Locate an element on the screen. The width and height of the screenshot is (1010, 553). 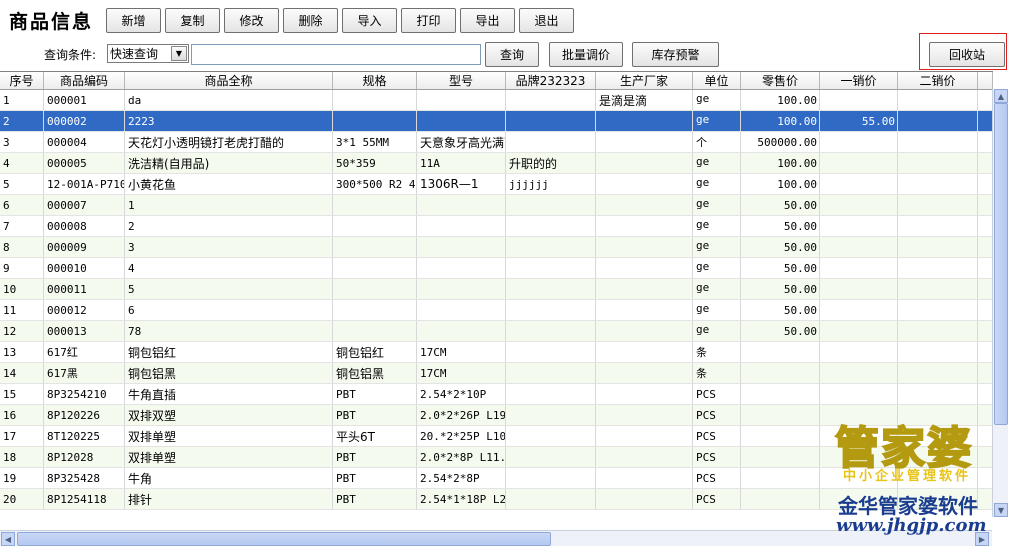
table-row: 15 8P3254210 牛角直插 PBT 2.54*2*10P PCS is located at coordinates (496, 394).